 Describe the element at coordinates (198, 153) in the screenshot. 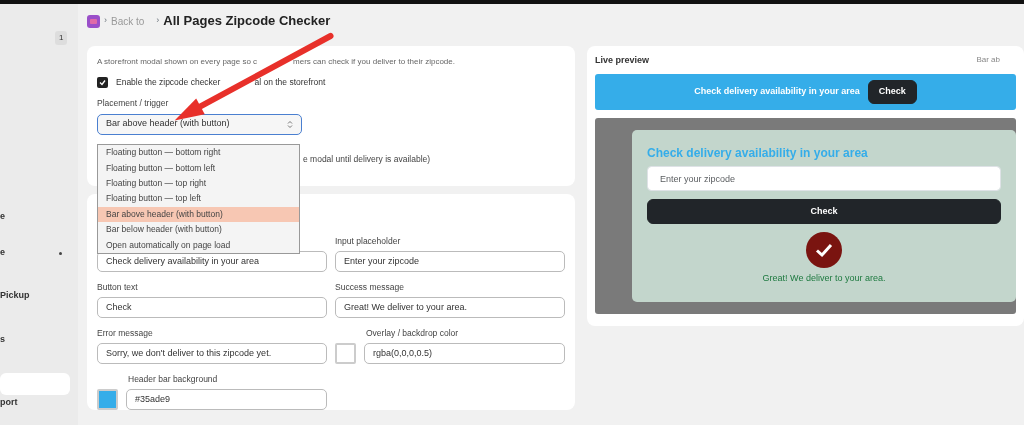

I see `dropdown-option: Floating button — bottom right` at that location.